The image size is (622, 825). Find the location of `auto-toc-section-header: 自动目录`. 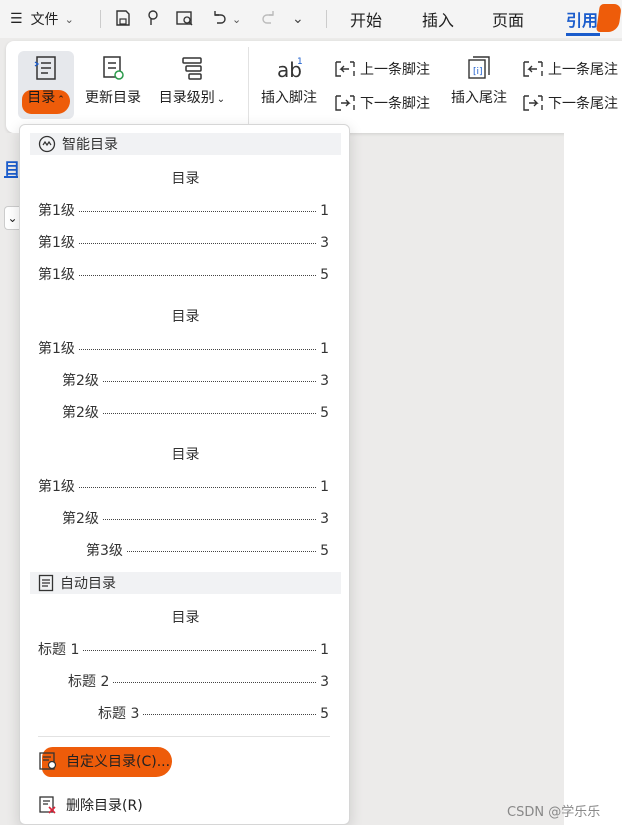

auto-toc-section-header: 自动目录 is located at coordinates (185, 583).